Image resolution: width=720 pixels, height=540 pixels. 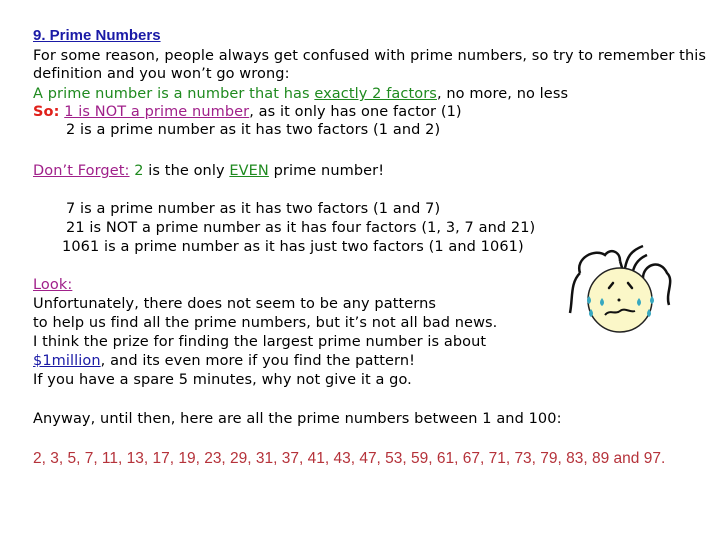 What do you see at coordinates (375, 94) in the screenshot?
I see `definition-emphasis: exactly 2 factors` at bounding box center [375, 94].